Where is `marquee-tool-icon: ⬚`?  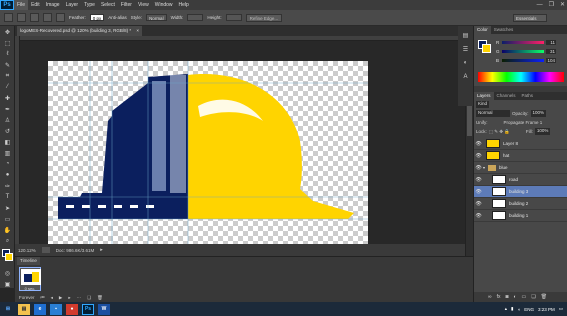 marquee-tool-icon: ⬚ is located at coordinates (7, 43).